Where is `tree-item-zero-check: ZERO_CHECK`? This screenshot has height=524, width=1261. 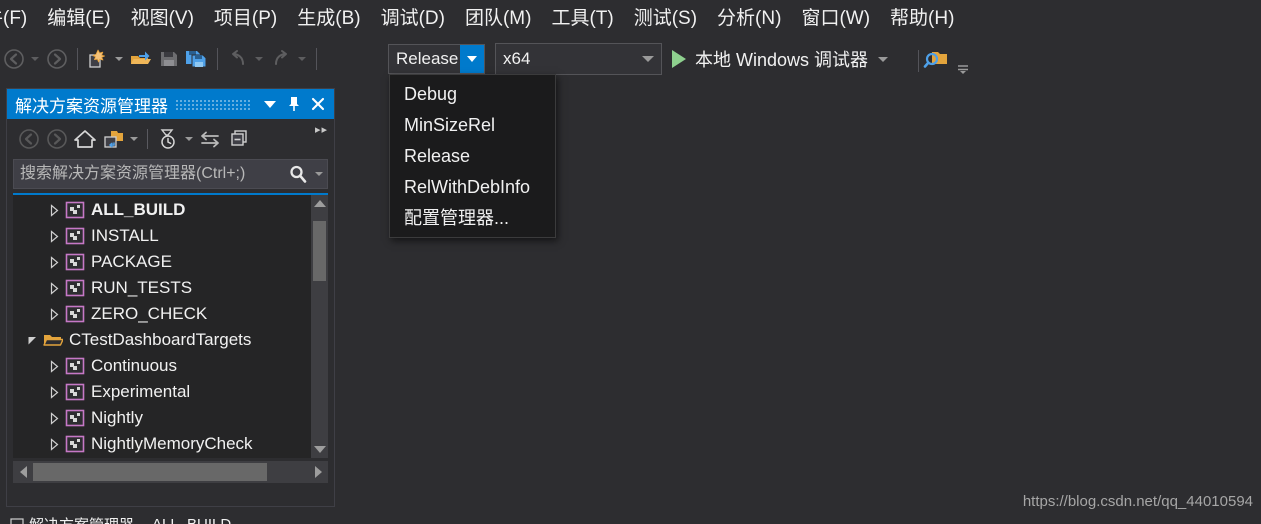 tree-item-zero-check: ZERO_CHECK is located at coordinates (159, 314).